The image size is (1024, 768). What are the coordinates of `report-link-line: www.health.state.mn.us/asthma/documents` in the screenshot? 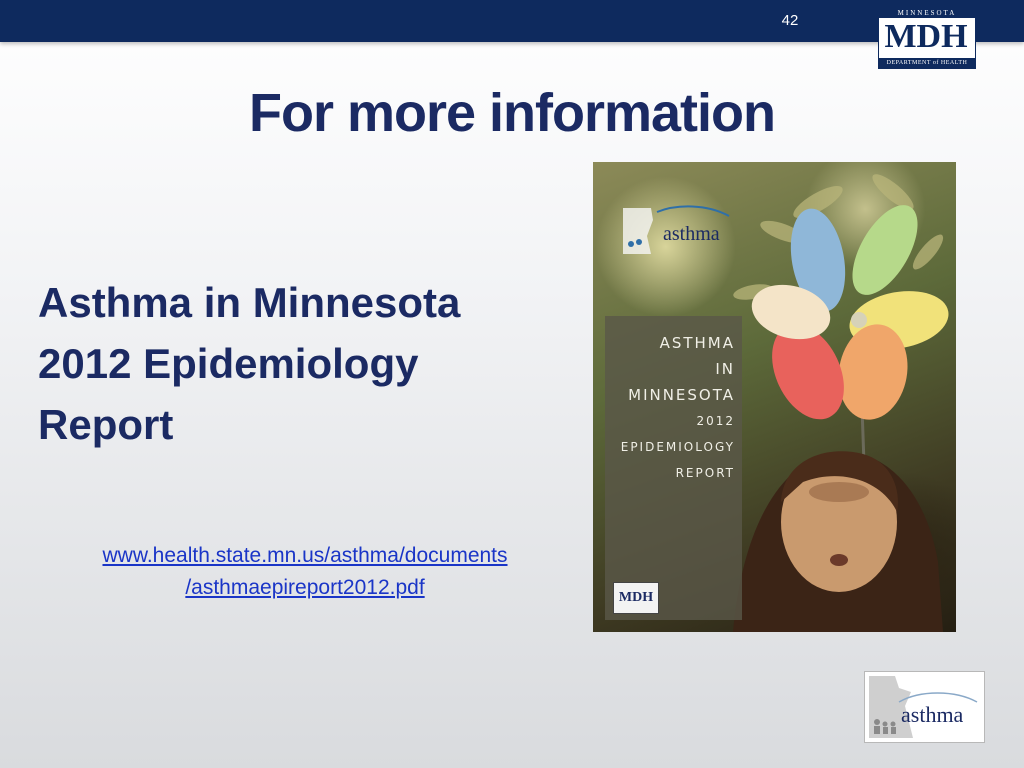 It's located at (305, 556).